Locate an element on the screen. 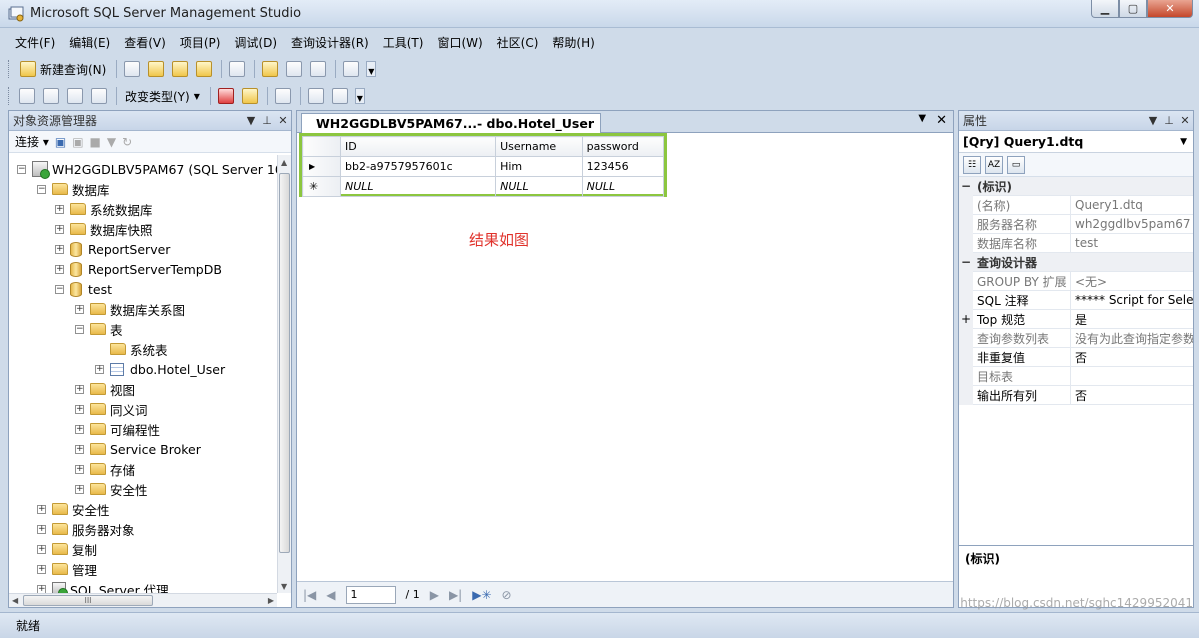 Image resolution: width=1199 pixels, height=638 pixels. property-row-sql-comment: SQL 注释 ***** Script for Selec is located at coordinates (1076, 300).